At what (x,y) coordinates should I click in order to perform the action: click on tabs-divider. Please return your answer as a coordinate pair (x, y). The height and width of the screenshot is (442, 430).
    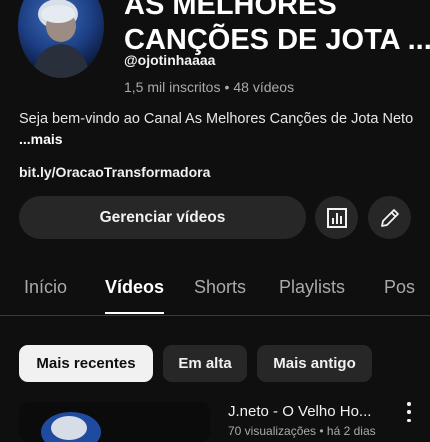
    Looking at the image, I should click on (215, 315).